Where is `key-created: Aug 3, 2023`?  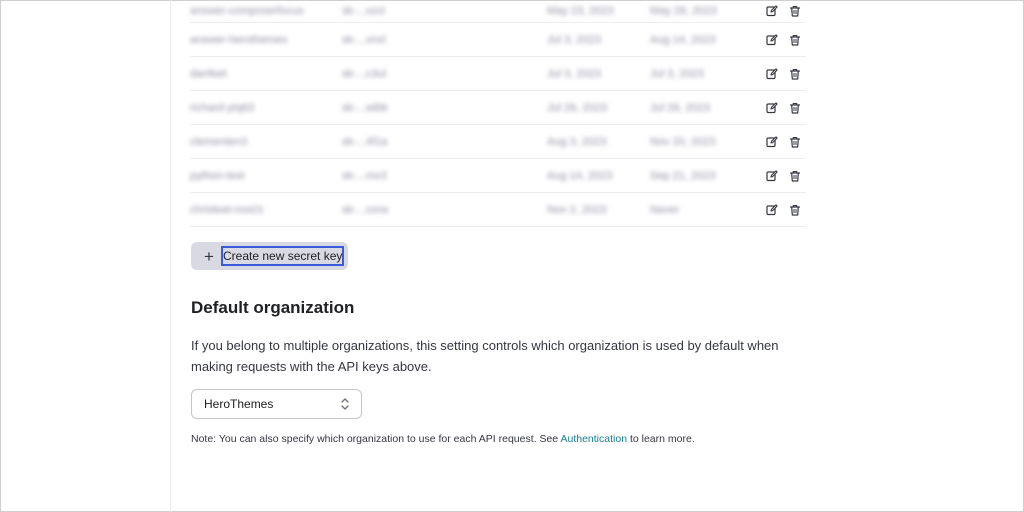 key-created: Aug 3, 2023 is located at coordinates (577, 141).